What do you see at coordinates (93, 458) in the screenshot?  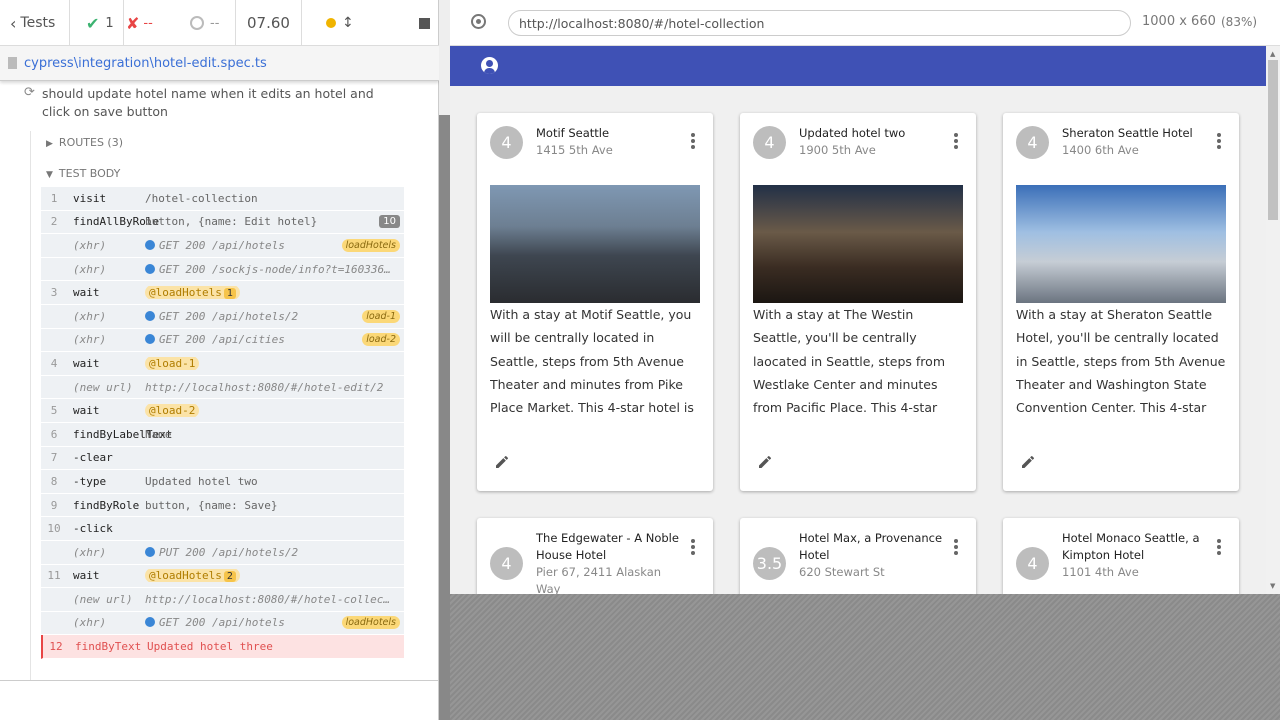 I see `command-name: -clear` at bounding box center [93, 458].